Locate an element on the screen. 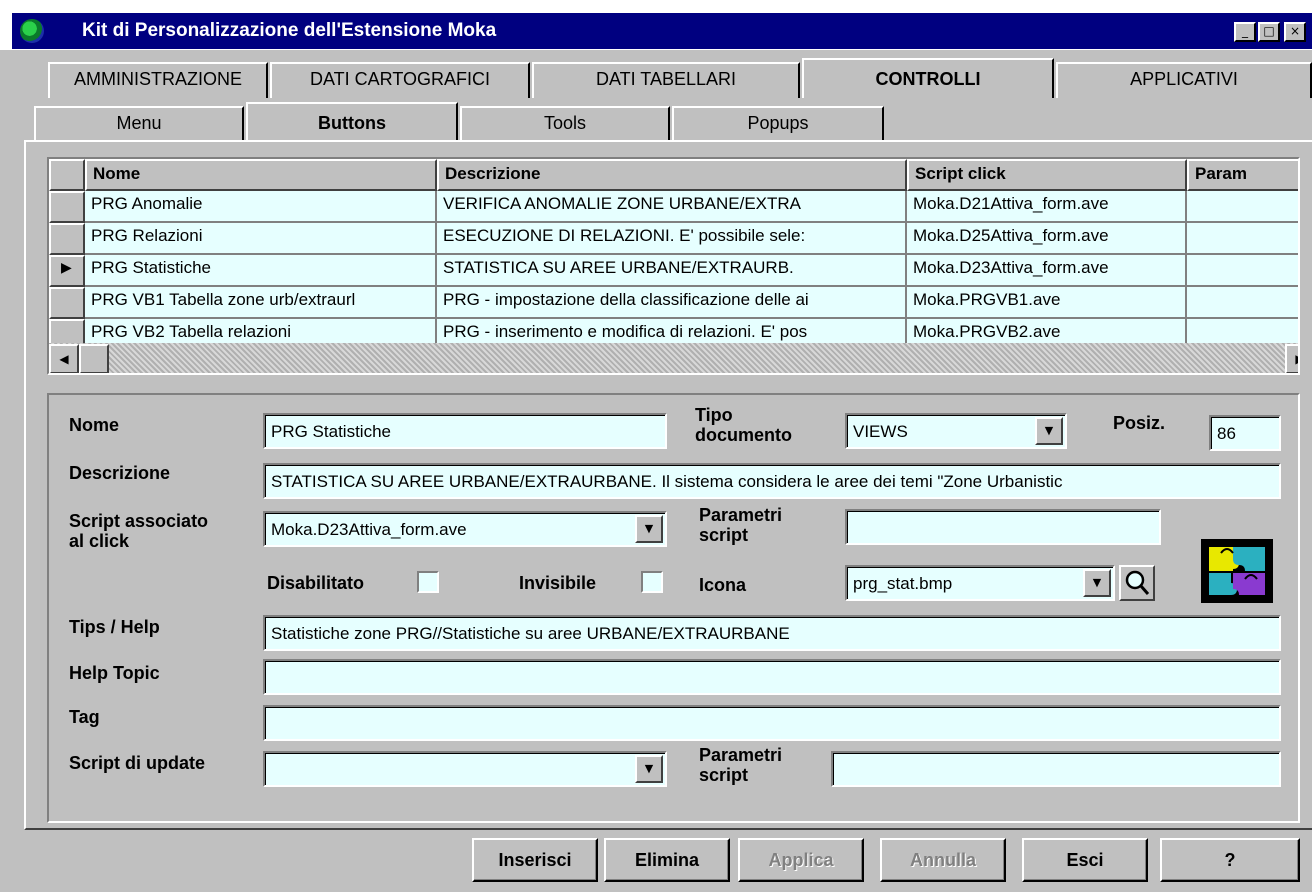 The width and height of the screenshot is (1312, 892). tab-applicativi: APPLICATIVI is located at coordinates (1184, 80).